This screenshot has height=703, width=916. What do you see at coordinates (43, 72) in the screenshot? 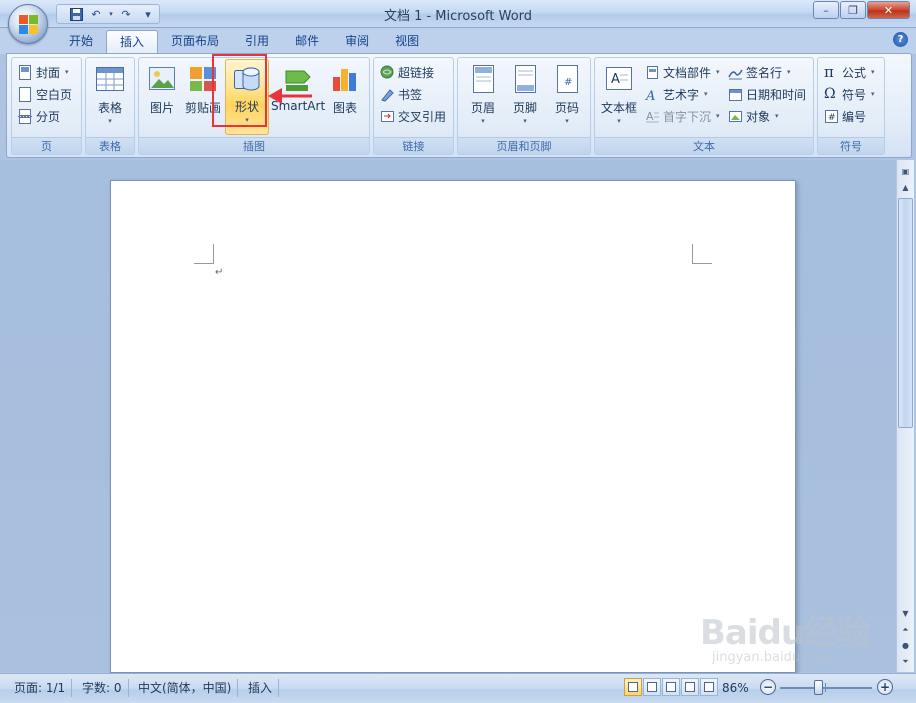
I see `cover-page-button: 封面 ▾` at bounding box center [43, 72].